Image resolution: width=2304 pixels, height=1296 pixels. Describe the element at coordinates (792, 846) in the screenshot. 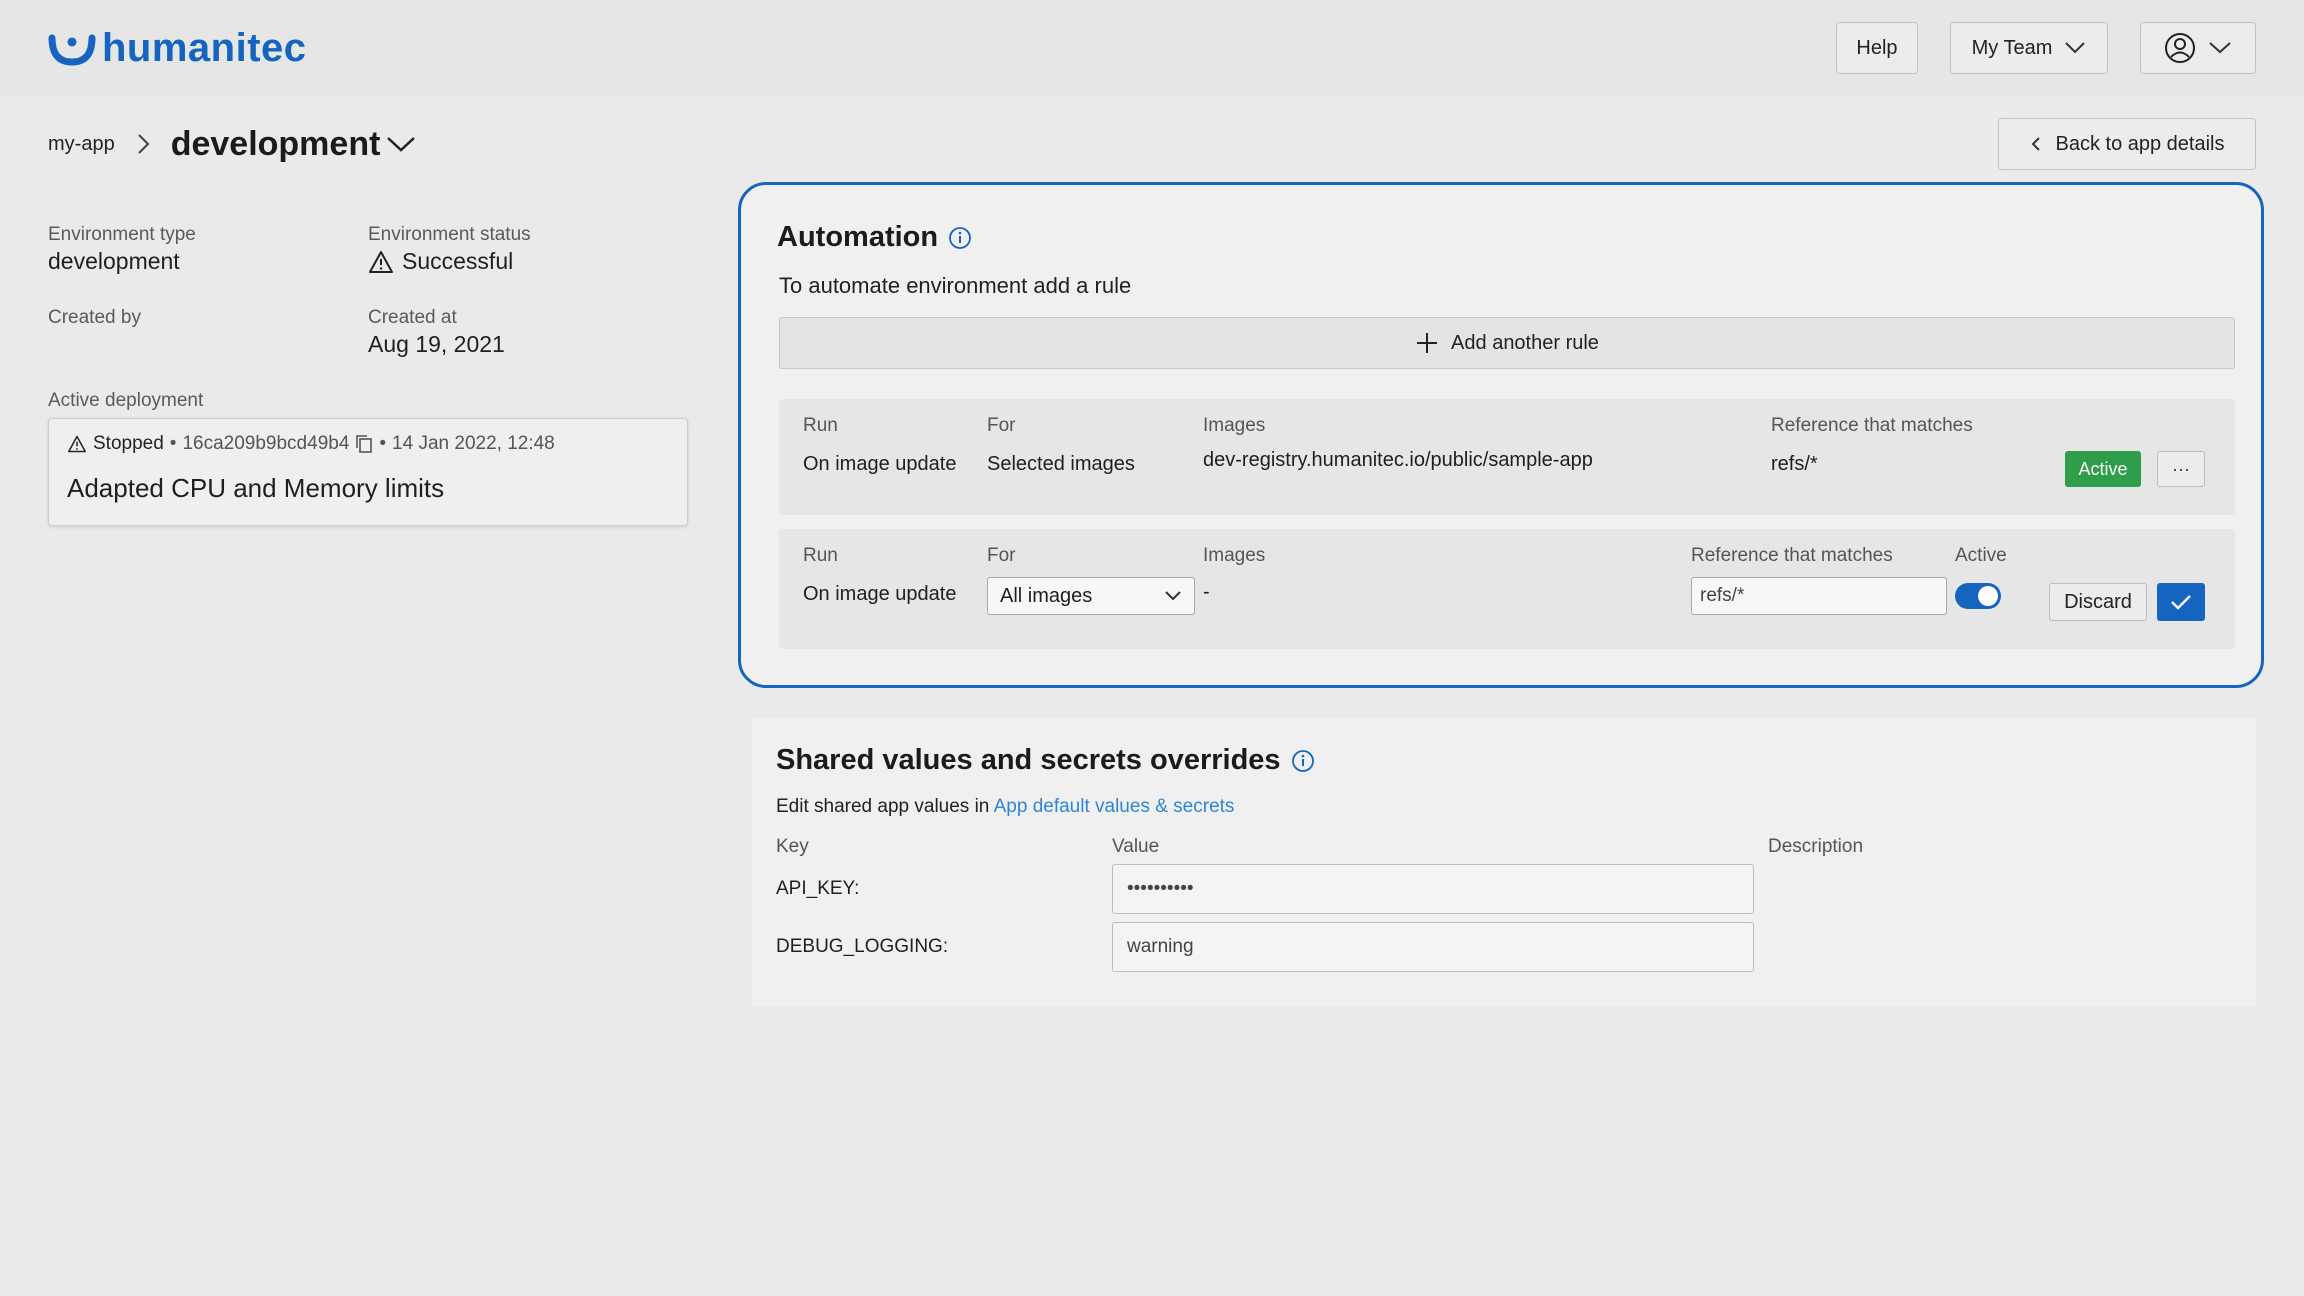

I see `key-column-header: Key` at that location.